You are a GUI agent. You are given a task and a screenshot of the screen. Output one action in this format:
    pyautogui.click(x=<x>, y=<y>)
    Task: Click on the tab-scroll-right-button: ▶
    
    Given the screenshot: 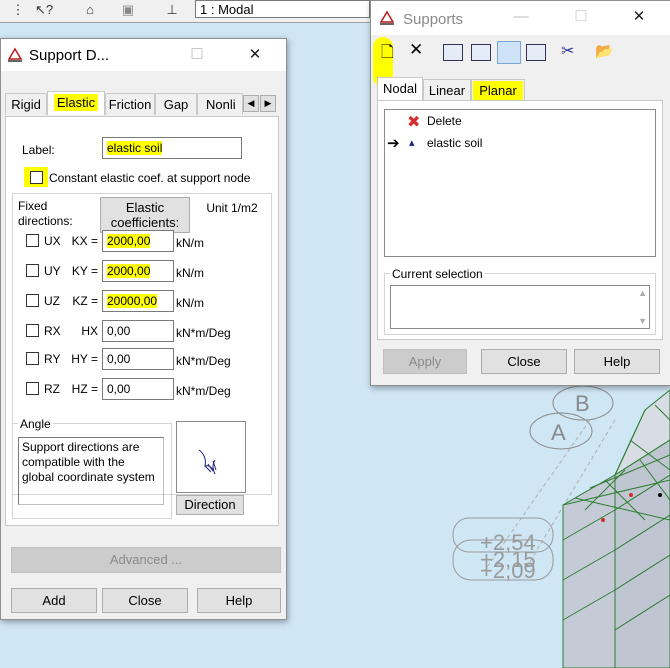 What is the action you would take?
    pyautogui.click(x=268, y=103)
    